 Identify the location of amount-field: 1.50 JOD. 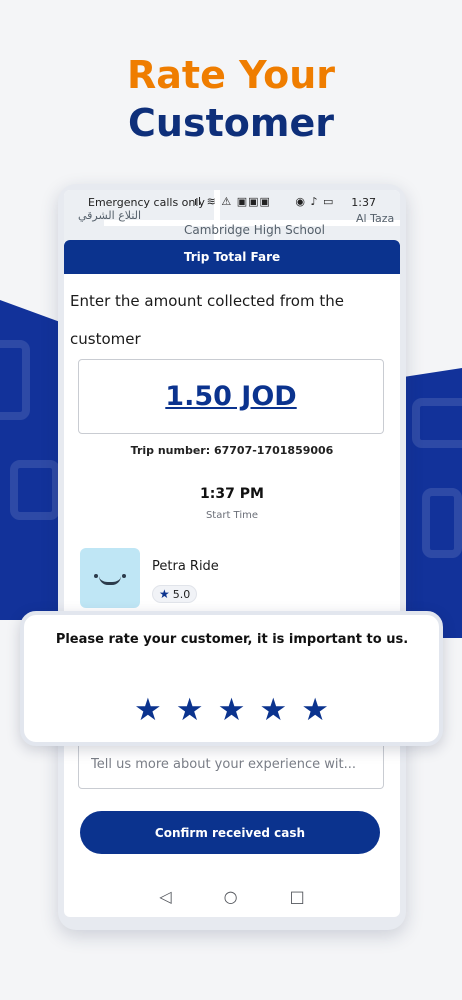
(231, 396).